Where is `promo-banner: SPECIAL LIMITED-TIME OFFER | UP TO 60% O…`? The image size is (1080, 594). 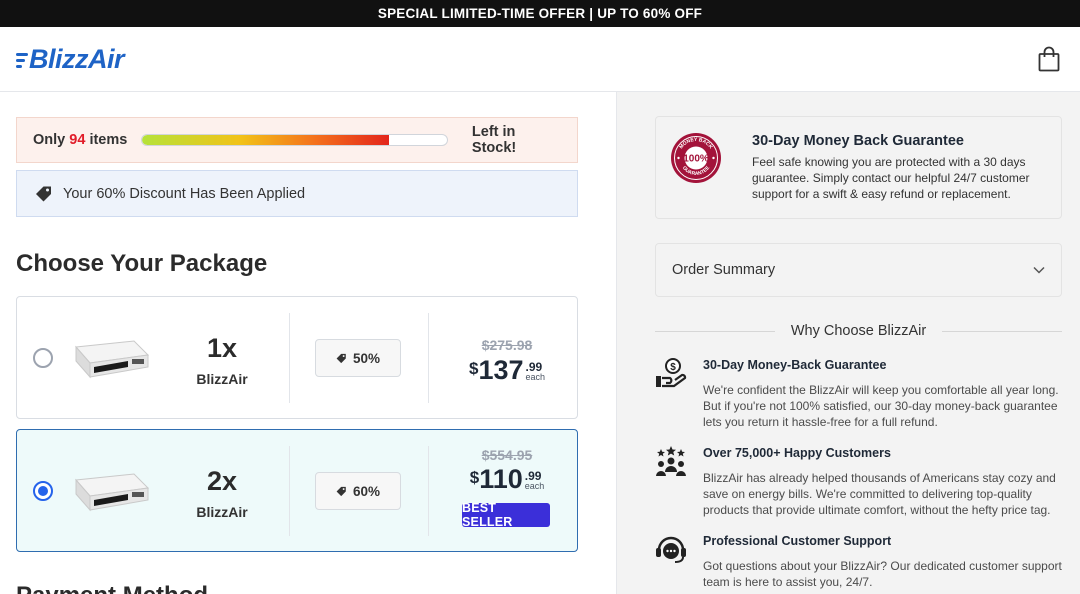 promo-banner: SPECIAL LIMITED-TIME OFFER | UP TO 60% O… is located at coordinates (540, 13).